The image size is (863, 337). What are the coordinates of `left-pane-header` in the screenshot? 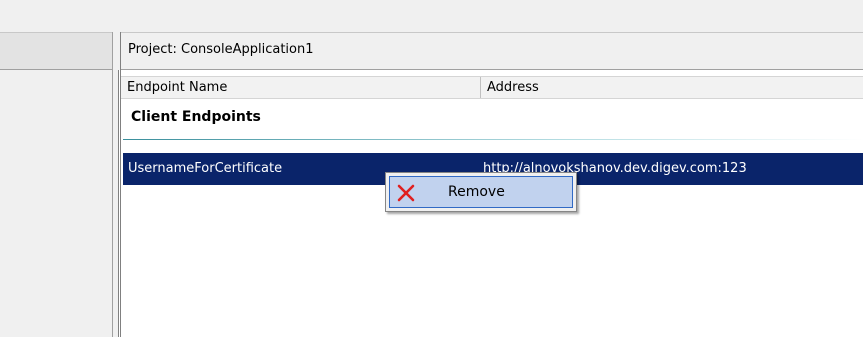 It's located at (56, 51).